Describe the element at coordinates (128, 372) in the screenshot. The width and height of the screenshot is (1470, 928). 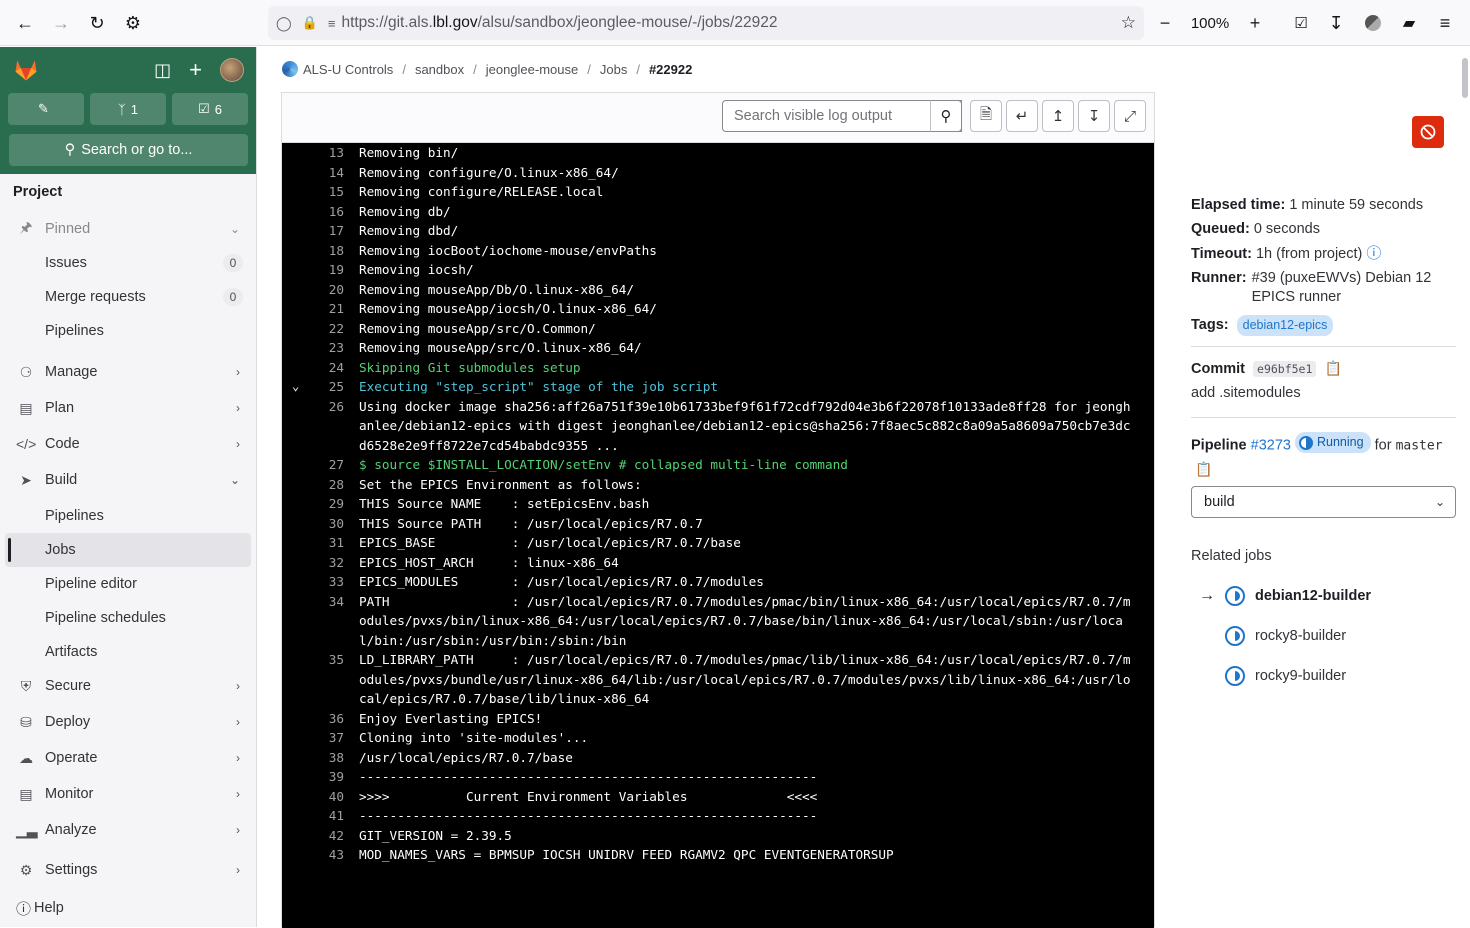
I see `sidebar-item-manage: ⚆ Manage ›` at that location.